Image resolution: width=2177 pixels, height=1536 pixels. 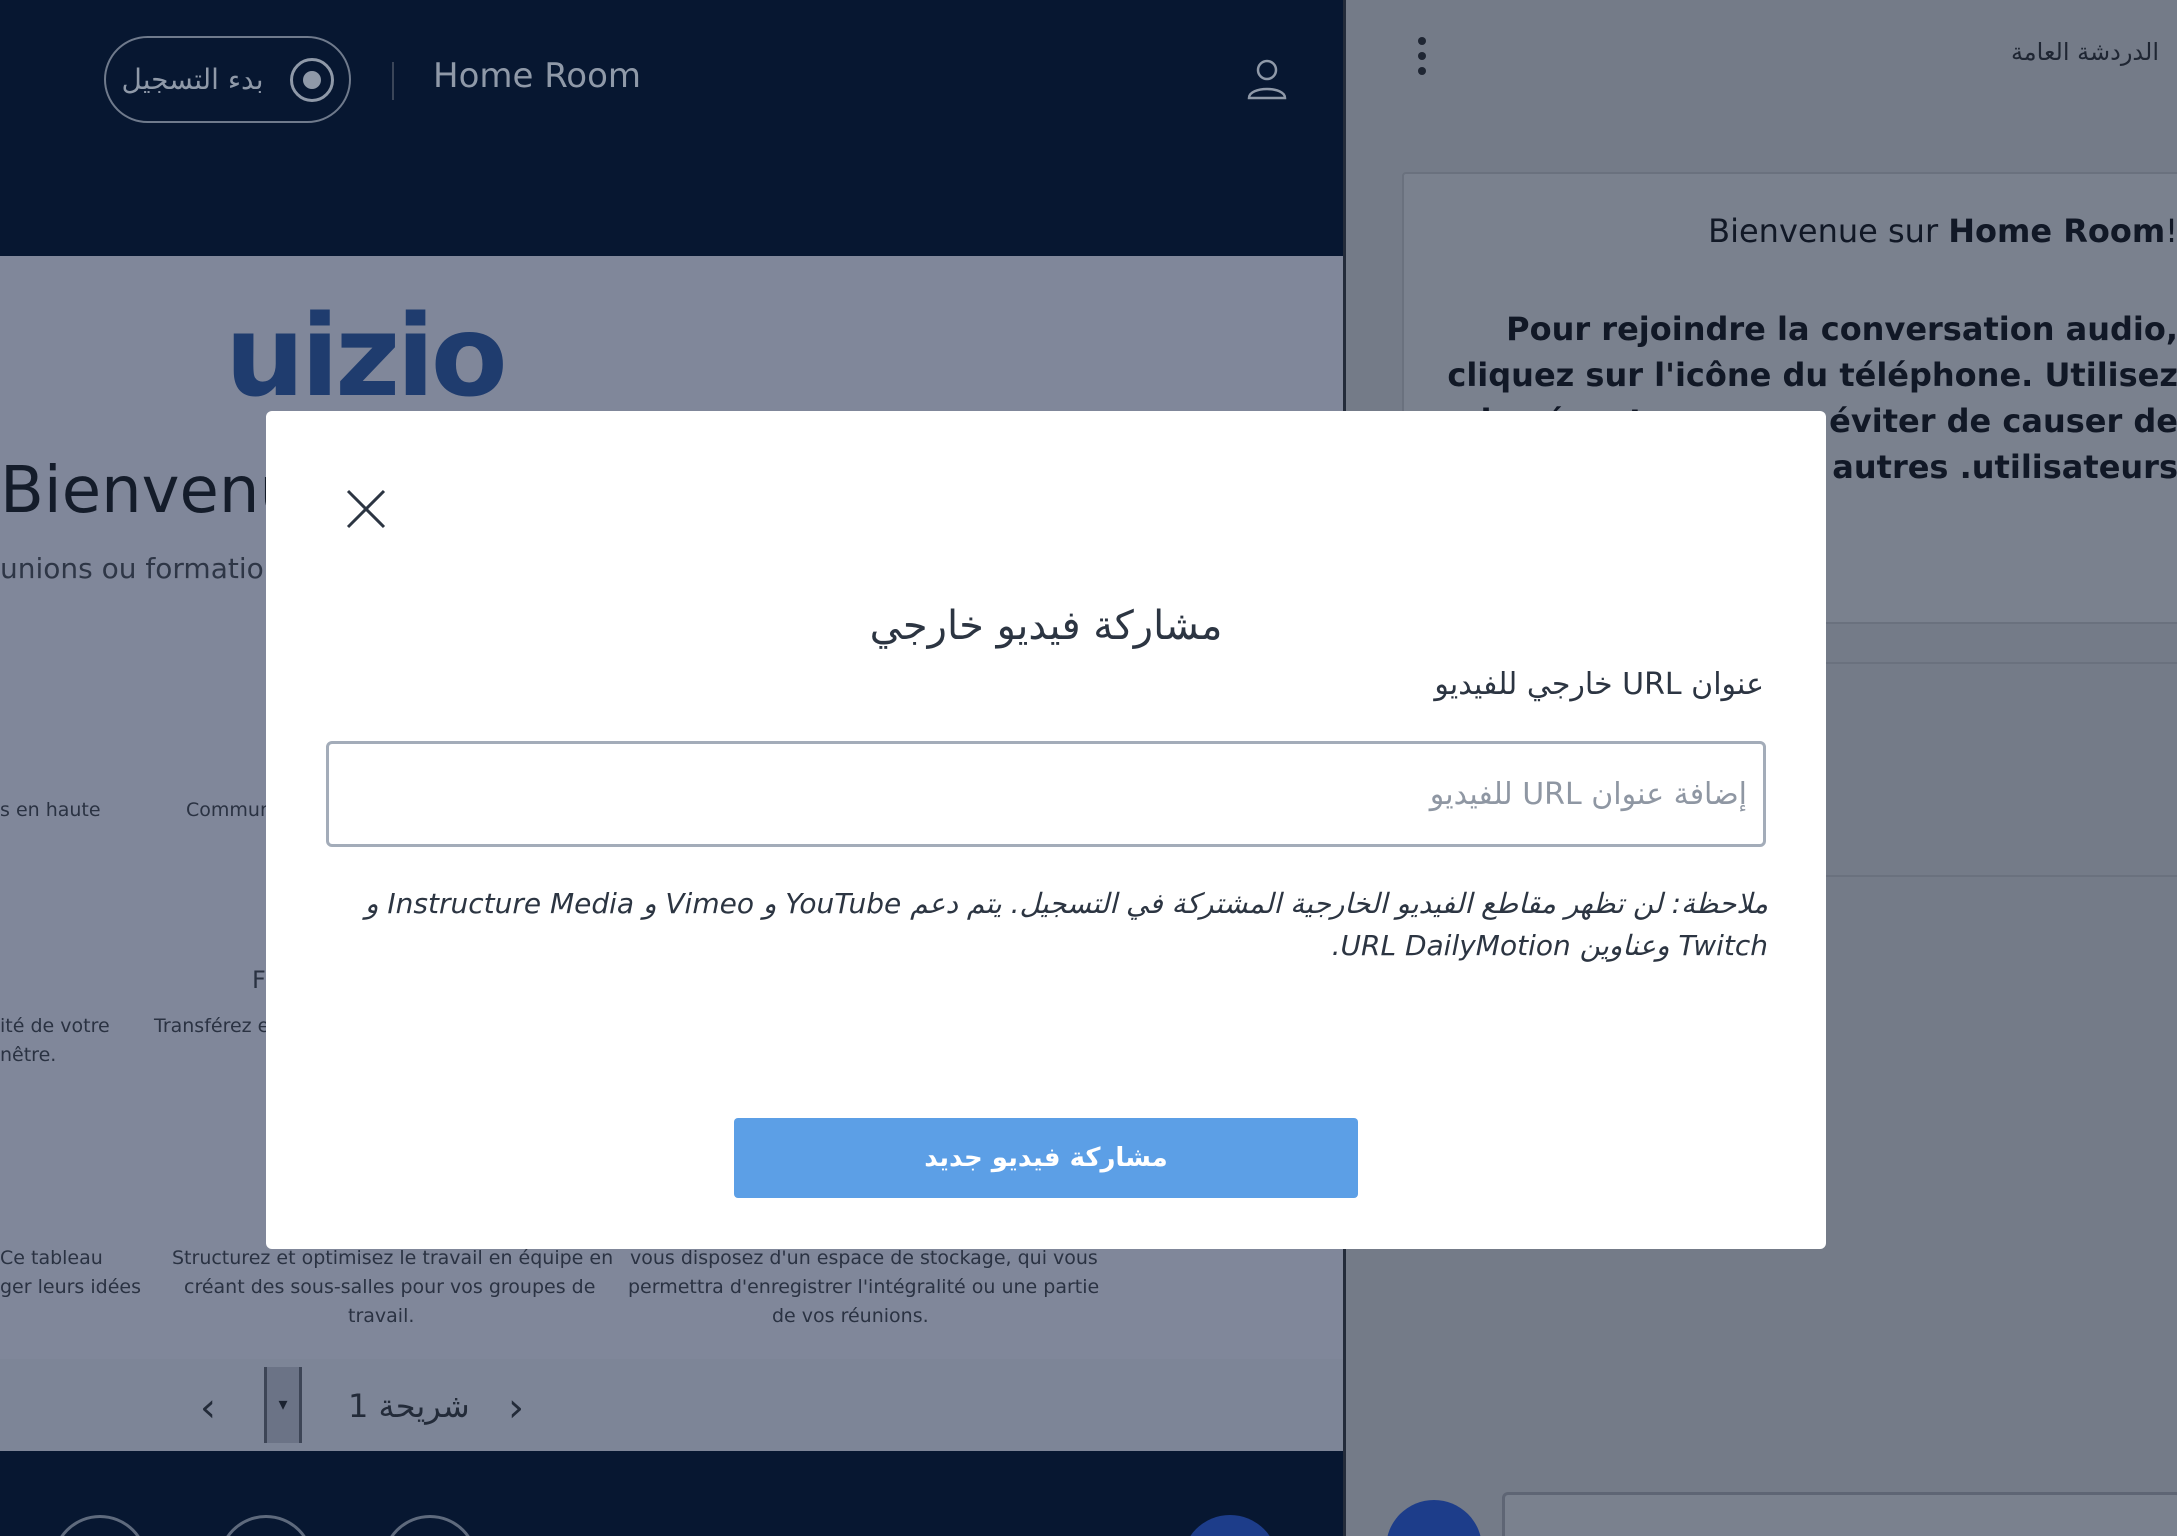 I want to click on greeting-room-name: Home Room, so click(x=2057, y=231).